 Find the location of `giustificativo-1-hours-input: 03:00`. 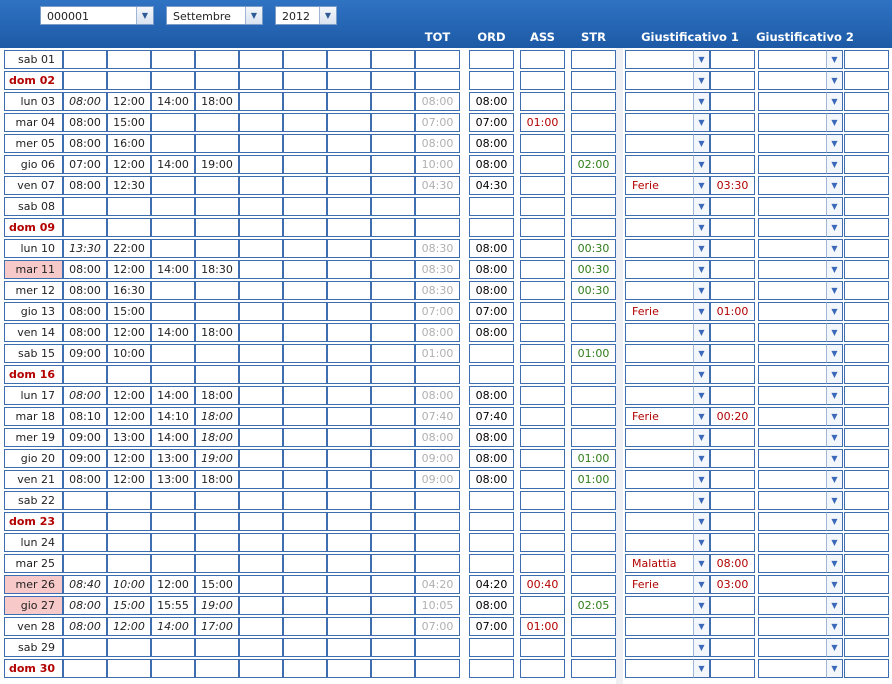

giustificativo-1-hours-input: 03:00 is located at coordinates (732, 584).